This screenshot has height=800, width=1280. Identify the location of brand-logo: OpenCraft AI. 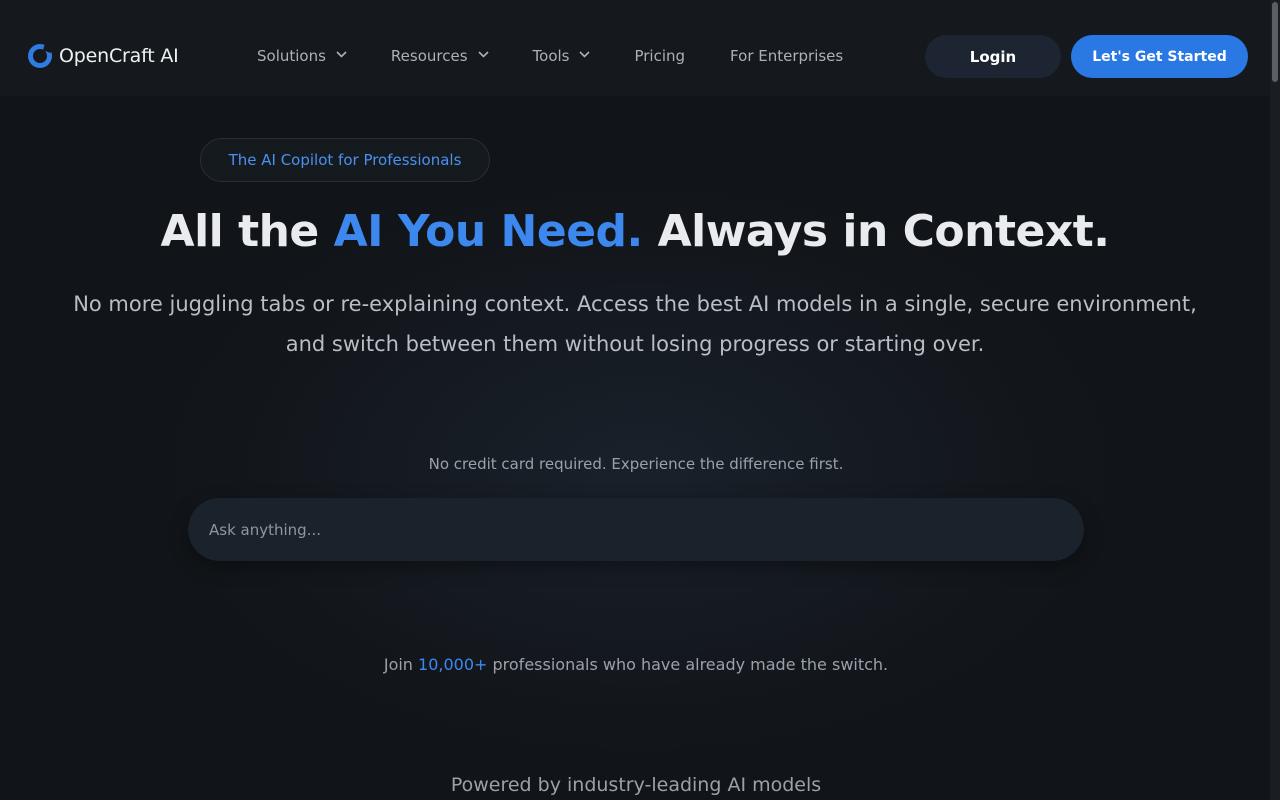
(103, 56).